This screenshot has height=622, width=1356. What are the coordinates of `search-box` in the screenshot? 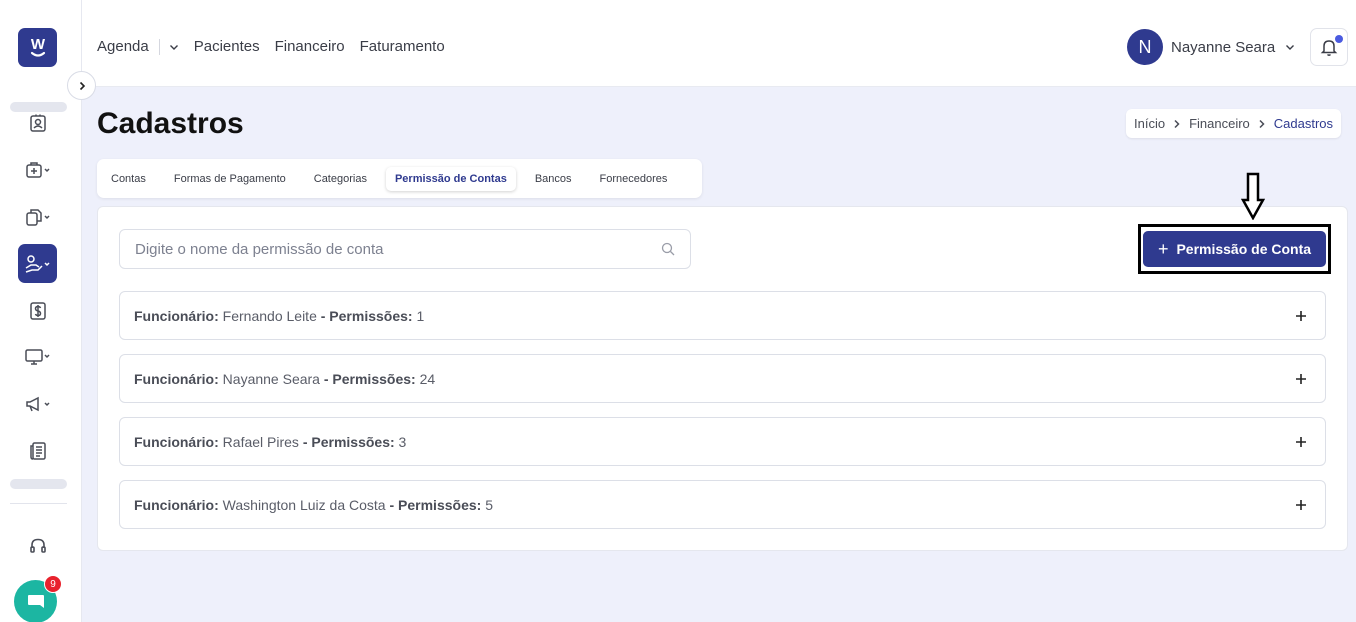 It's located at (405, 249).